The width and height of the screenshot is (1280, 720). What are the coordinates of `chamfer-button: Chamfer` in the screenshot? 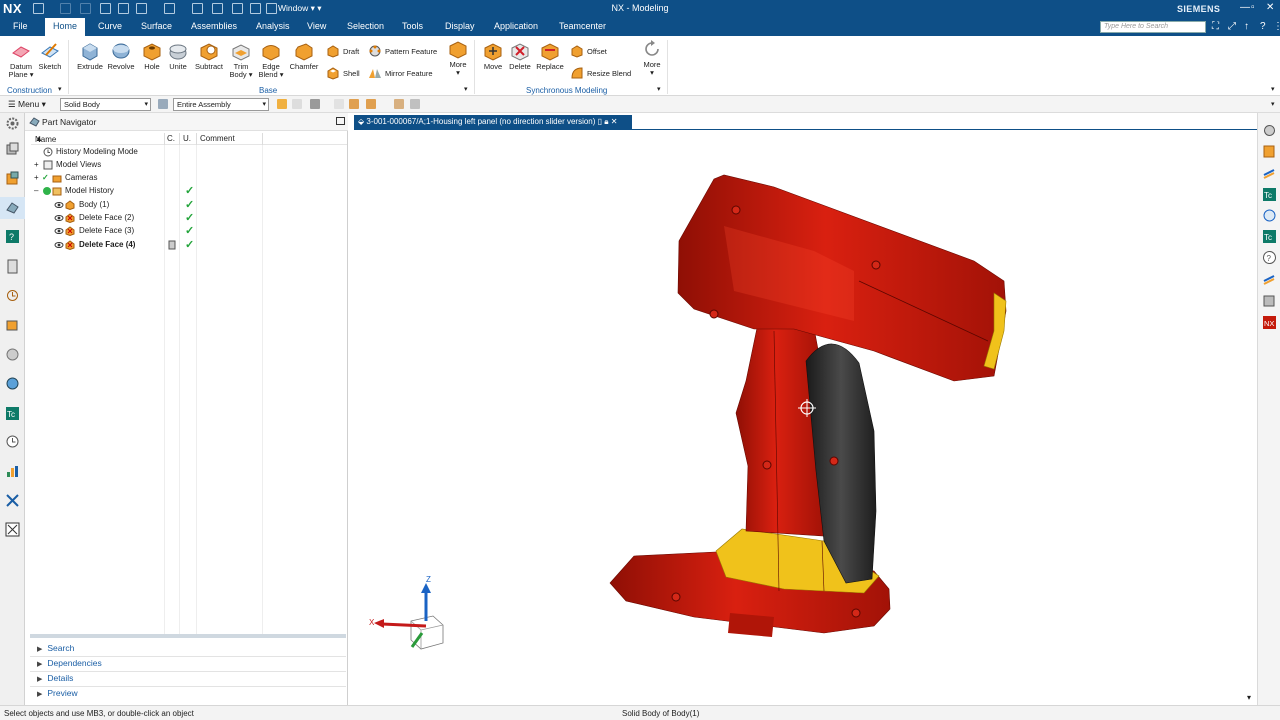 It's located at (304, 56).